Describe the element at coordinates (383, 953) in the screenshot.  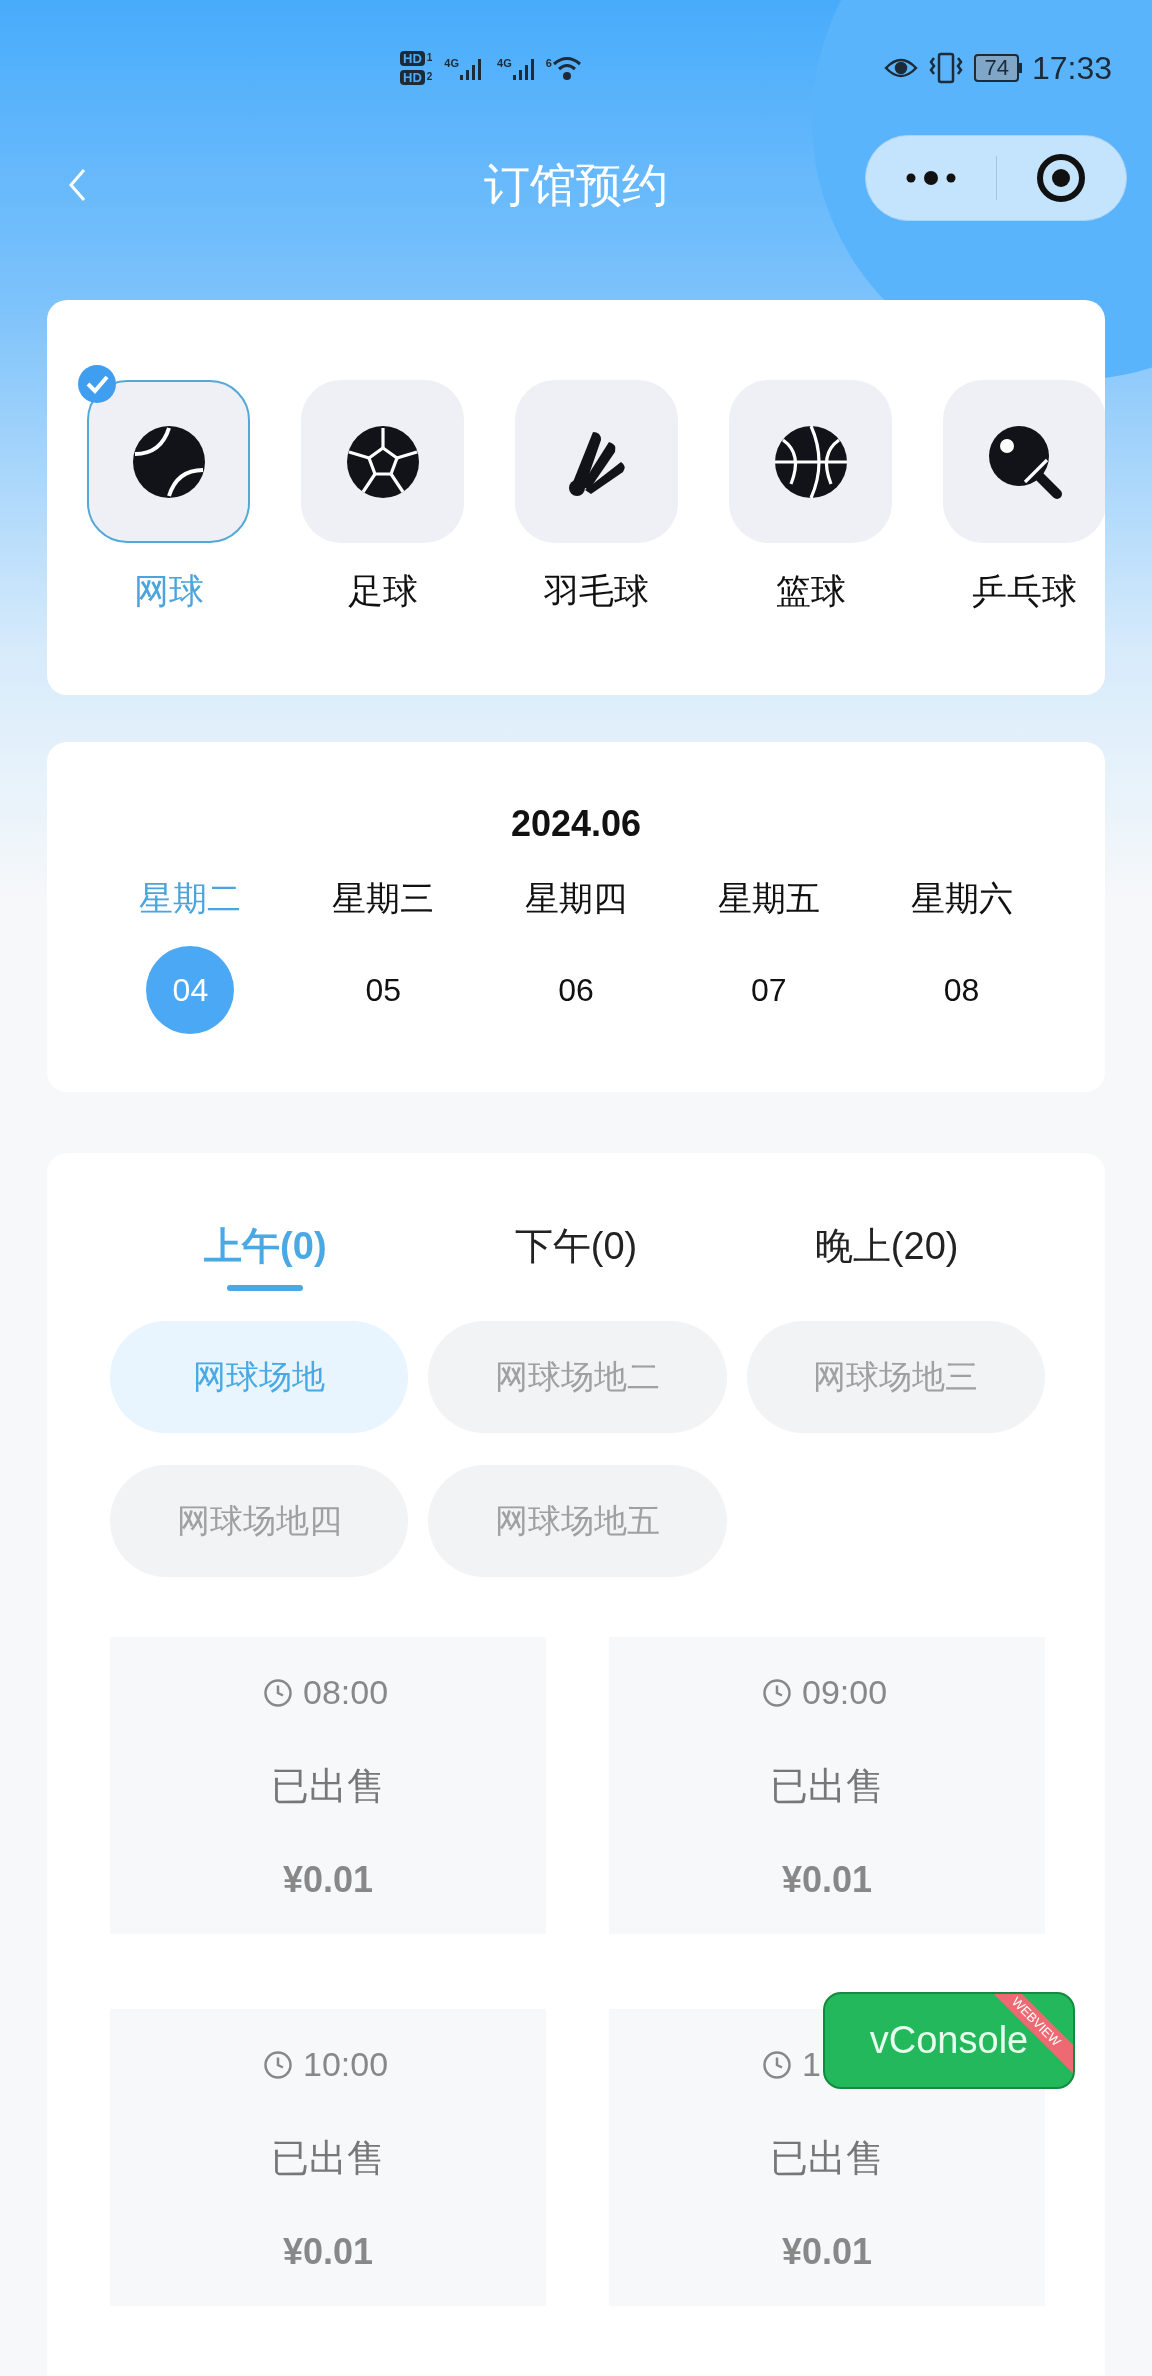
I see `date-item: 星期三 05` at that location.